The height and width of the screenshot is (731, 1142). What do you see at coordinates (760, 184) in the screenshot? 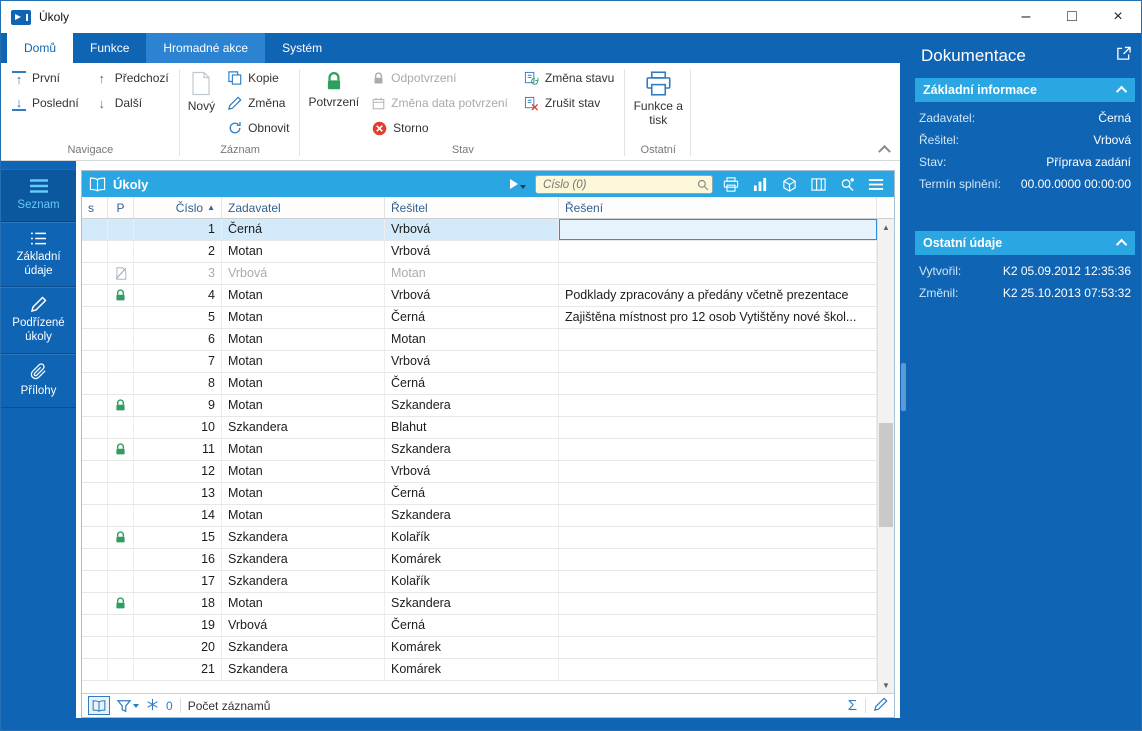
I see `chart-button` at bounding box center [760, 184].